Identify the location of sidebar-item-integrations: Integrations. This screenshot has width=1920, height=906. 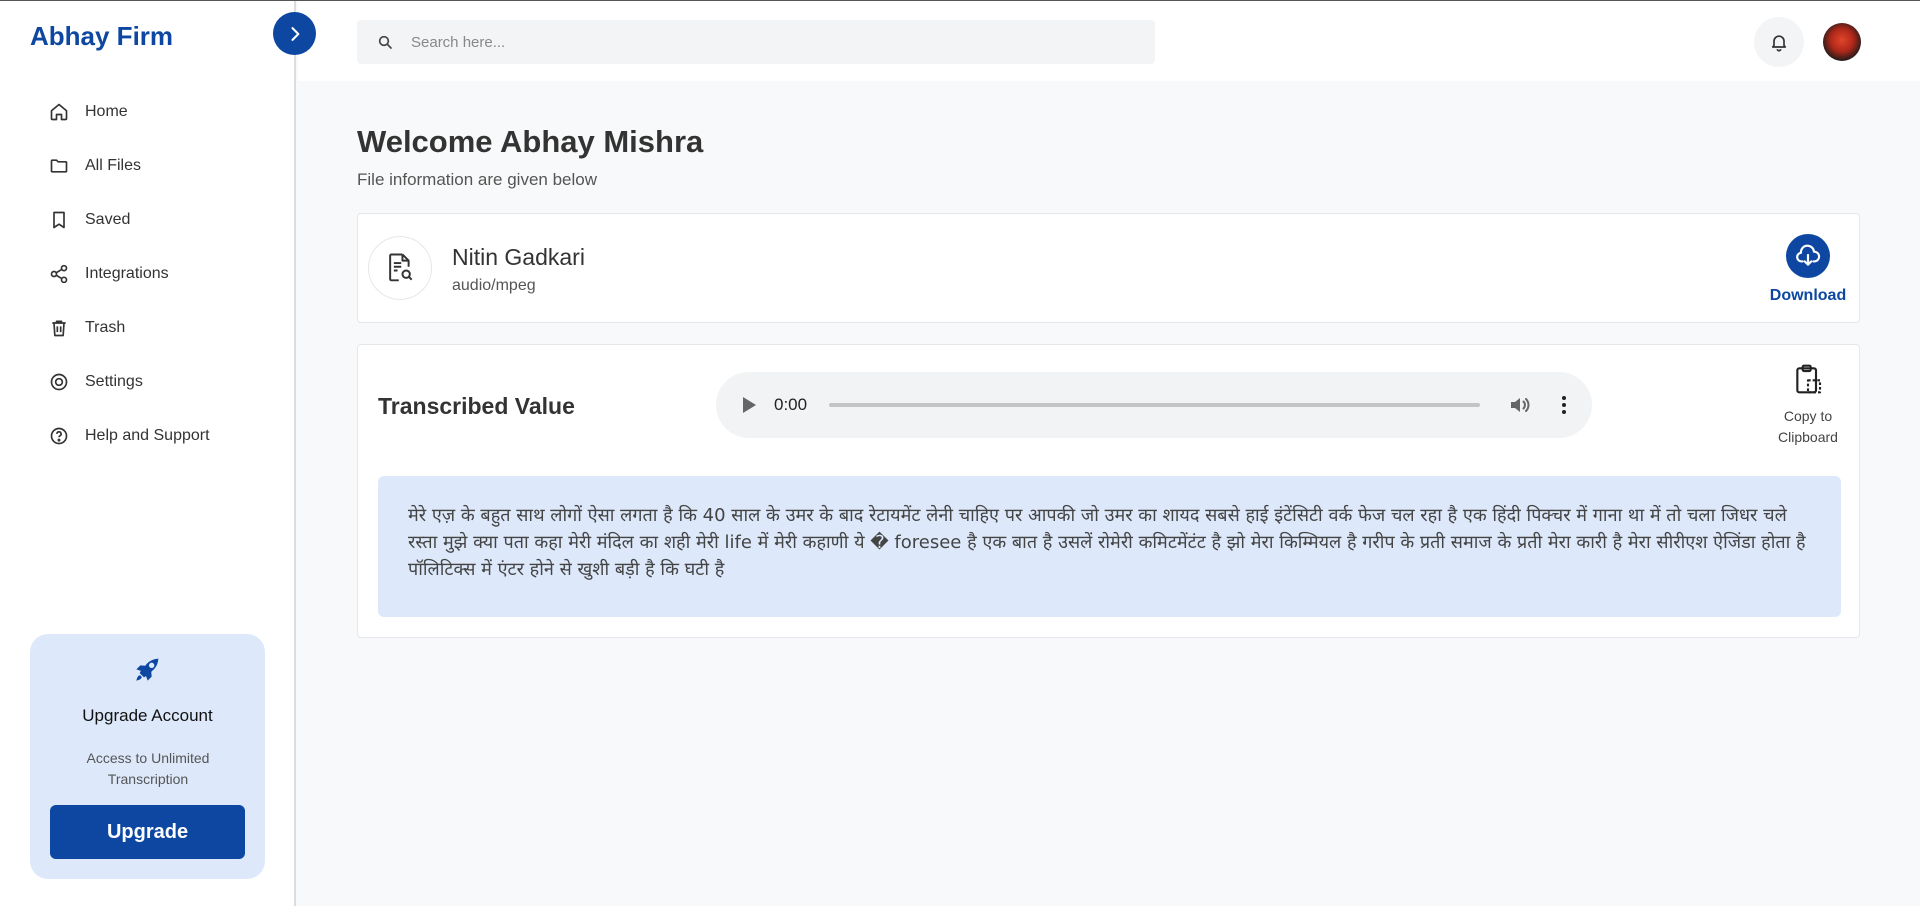
(129, 274).